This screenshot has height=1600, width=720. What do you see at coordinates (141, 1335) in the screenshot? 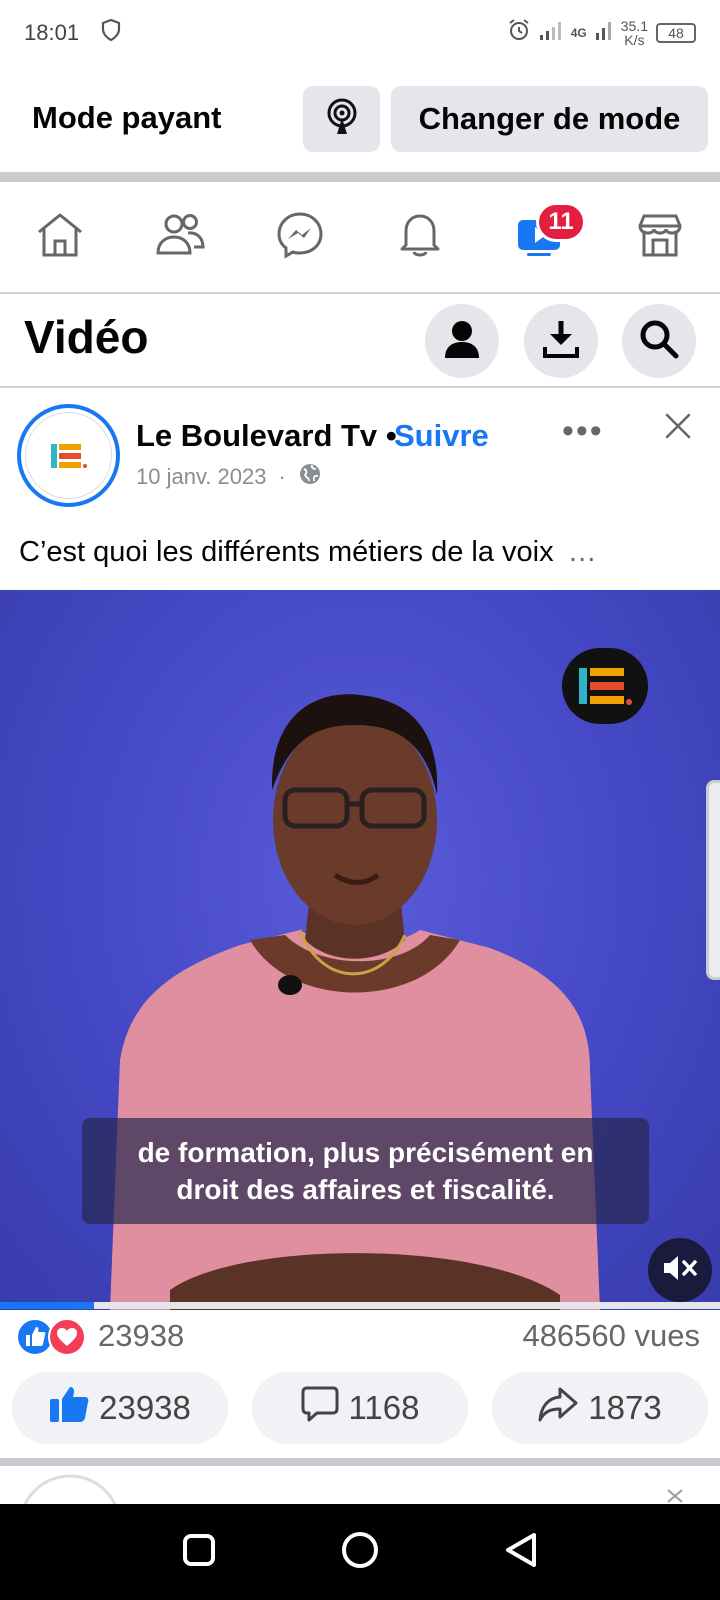
I see `reaction-count: 23938` at bounding box center [141, 1335].